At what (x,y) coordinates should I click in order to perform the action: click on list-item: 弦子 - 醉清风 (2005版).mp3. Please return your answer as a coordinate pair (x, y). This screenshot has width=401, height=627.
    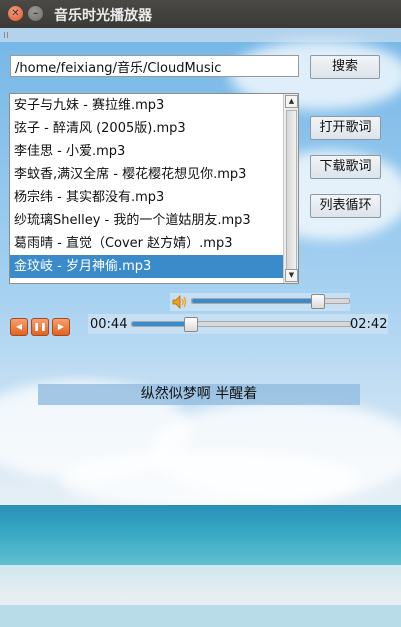
    Looking at the image, I should click on (148, 128).